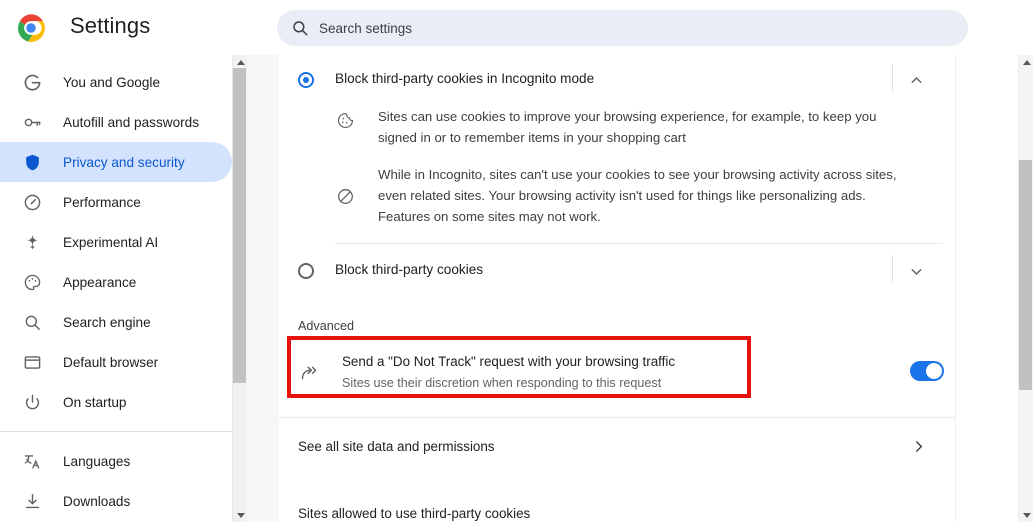 The image size is (1033, 522). I want to click on sidebar-item-performance: Performance, so click(116, 202).